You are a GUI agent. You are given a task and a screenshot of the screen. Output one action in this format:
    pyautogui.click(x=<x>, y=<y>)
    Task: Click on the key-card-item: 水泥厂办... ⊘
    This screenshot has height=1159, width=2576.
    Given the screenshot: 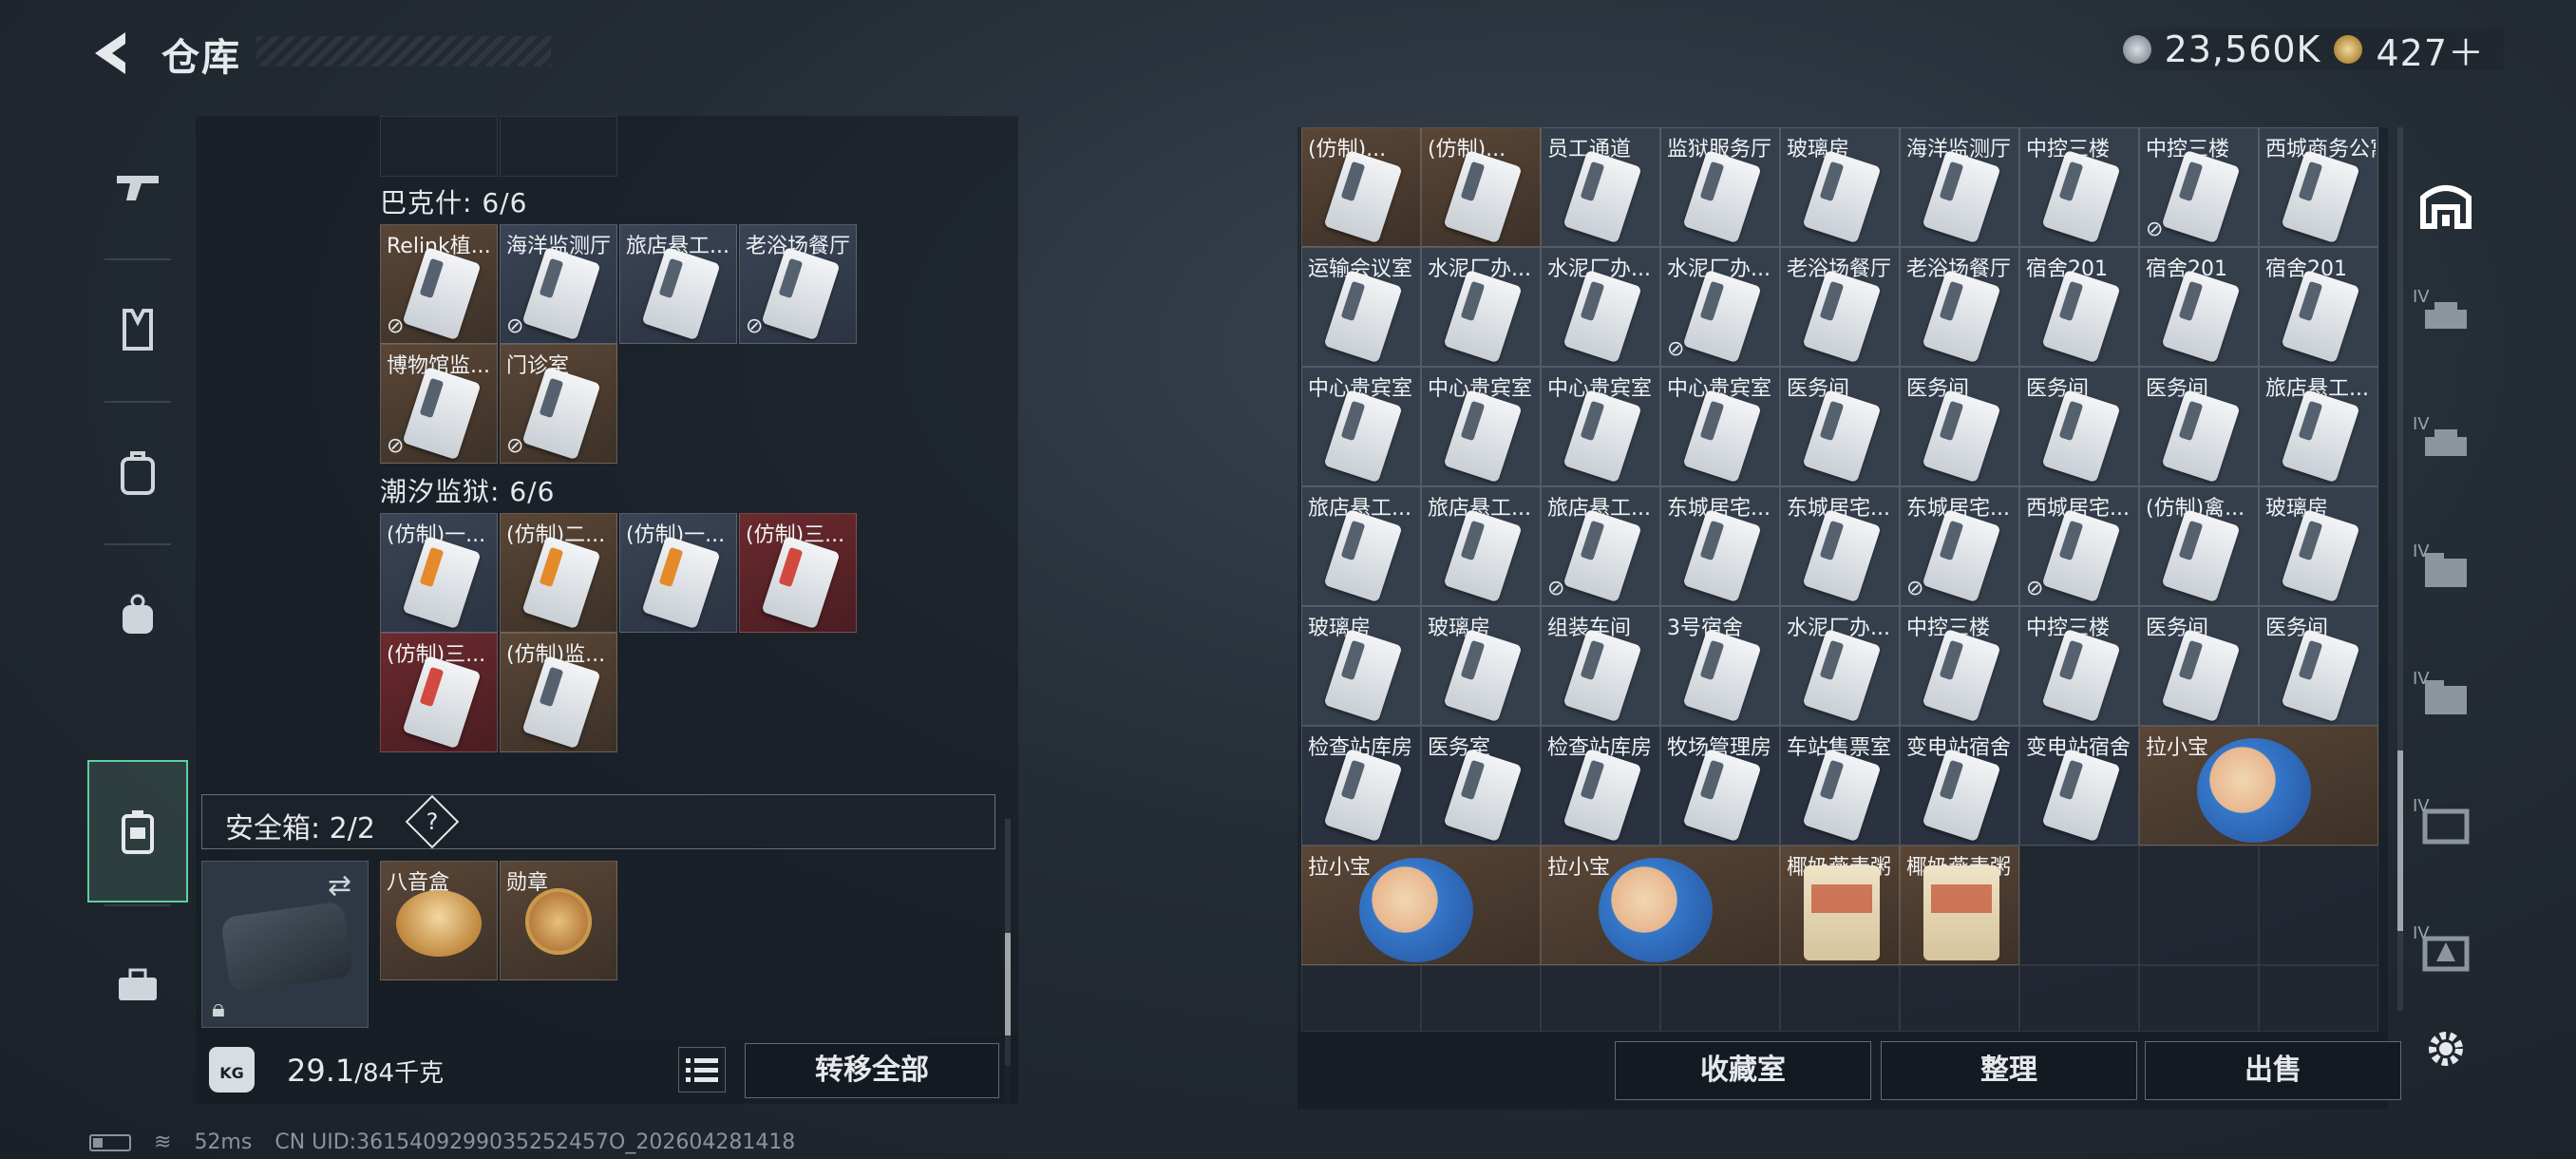 What is the action you would take?
    pyautogui.click(x=1720, y=307)
    